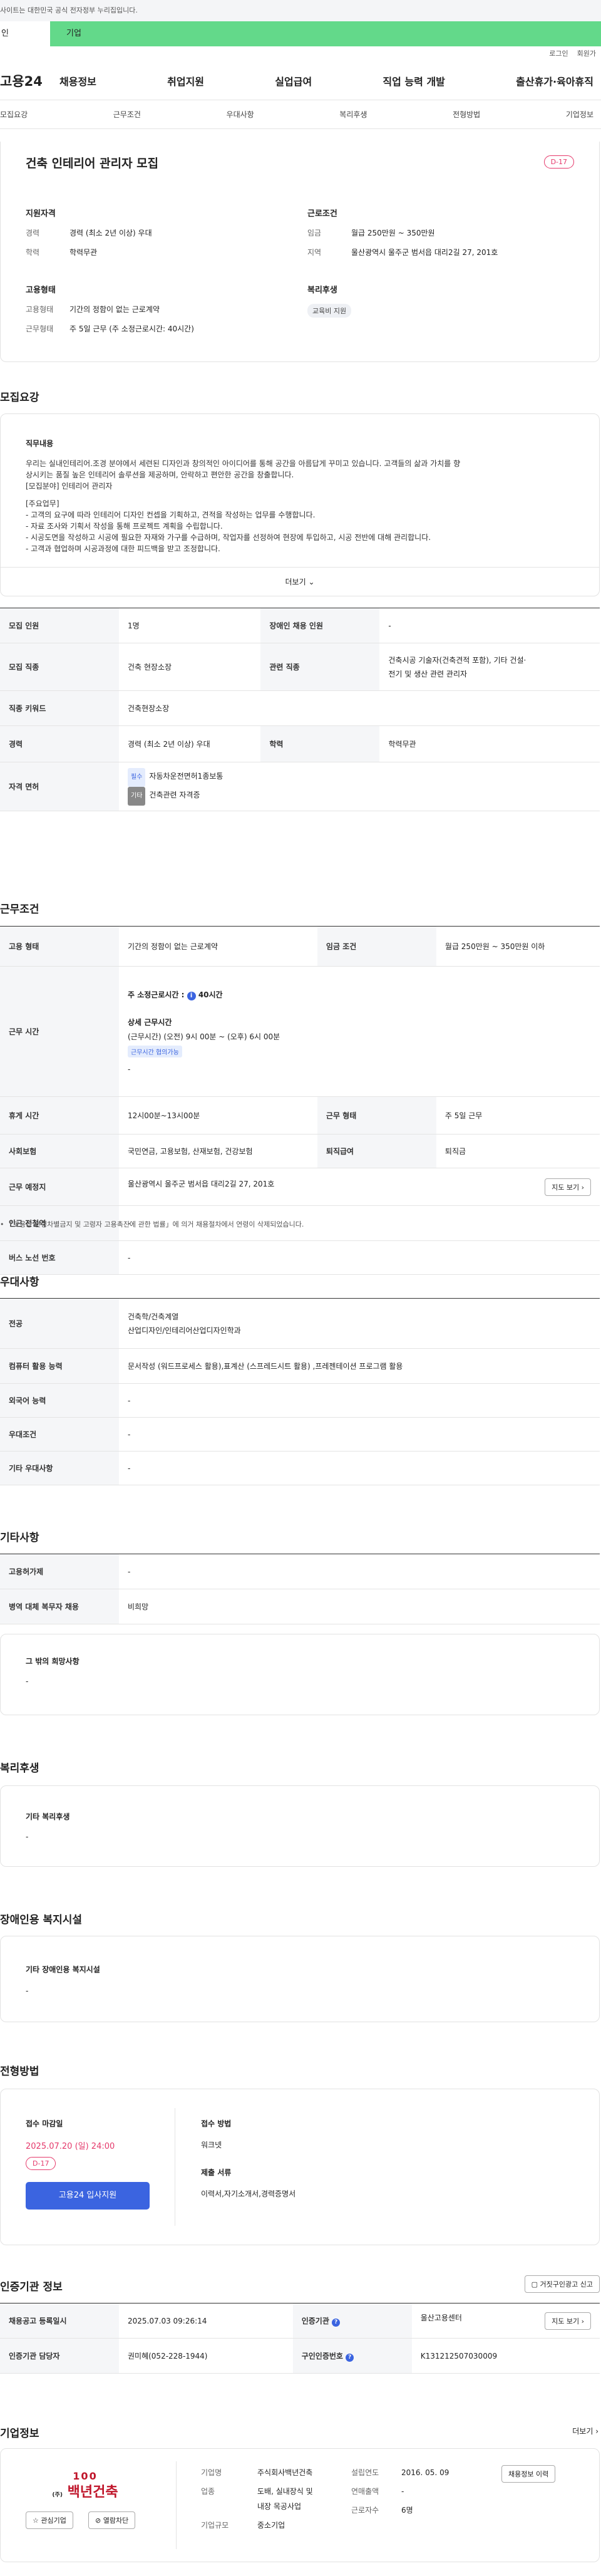  Describe the element at coordinates (69, 486) in the screenshot. I see `duty-line: [모집분야] 인테리어 관리자` at that location.